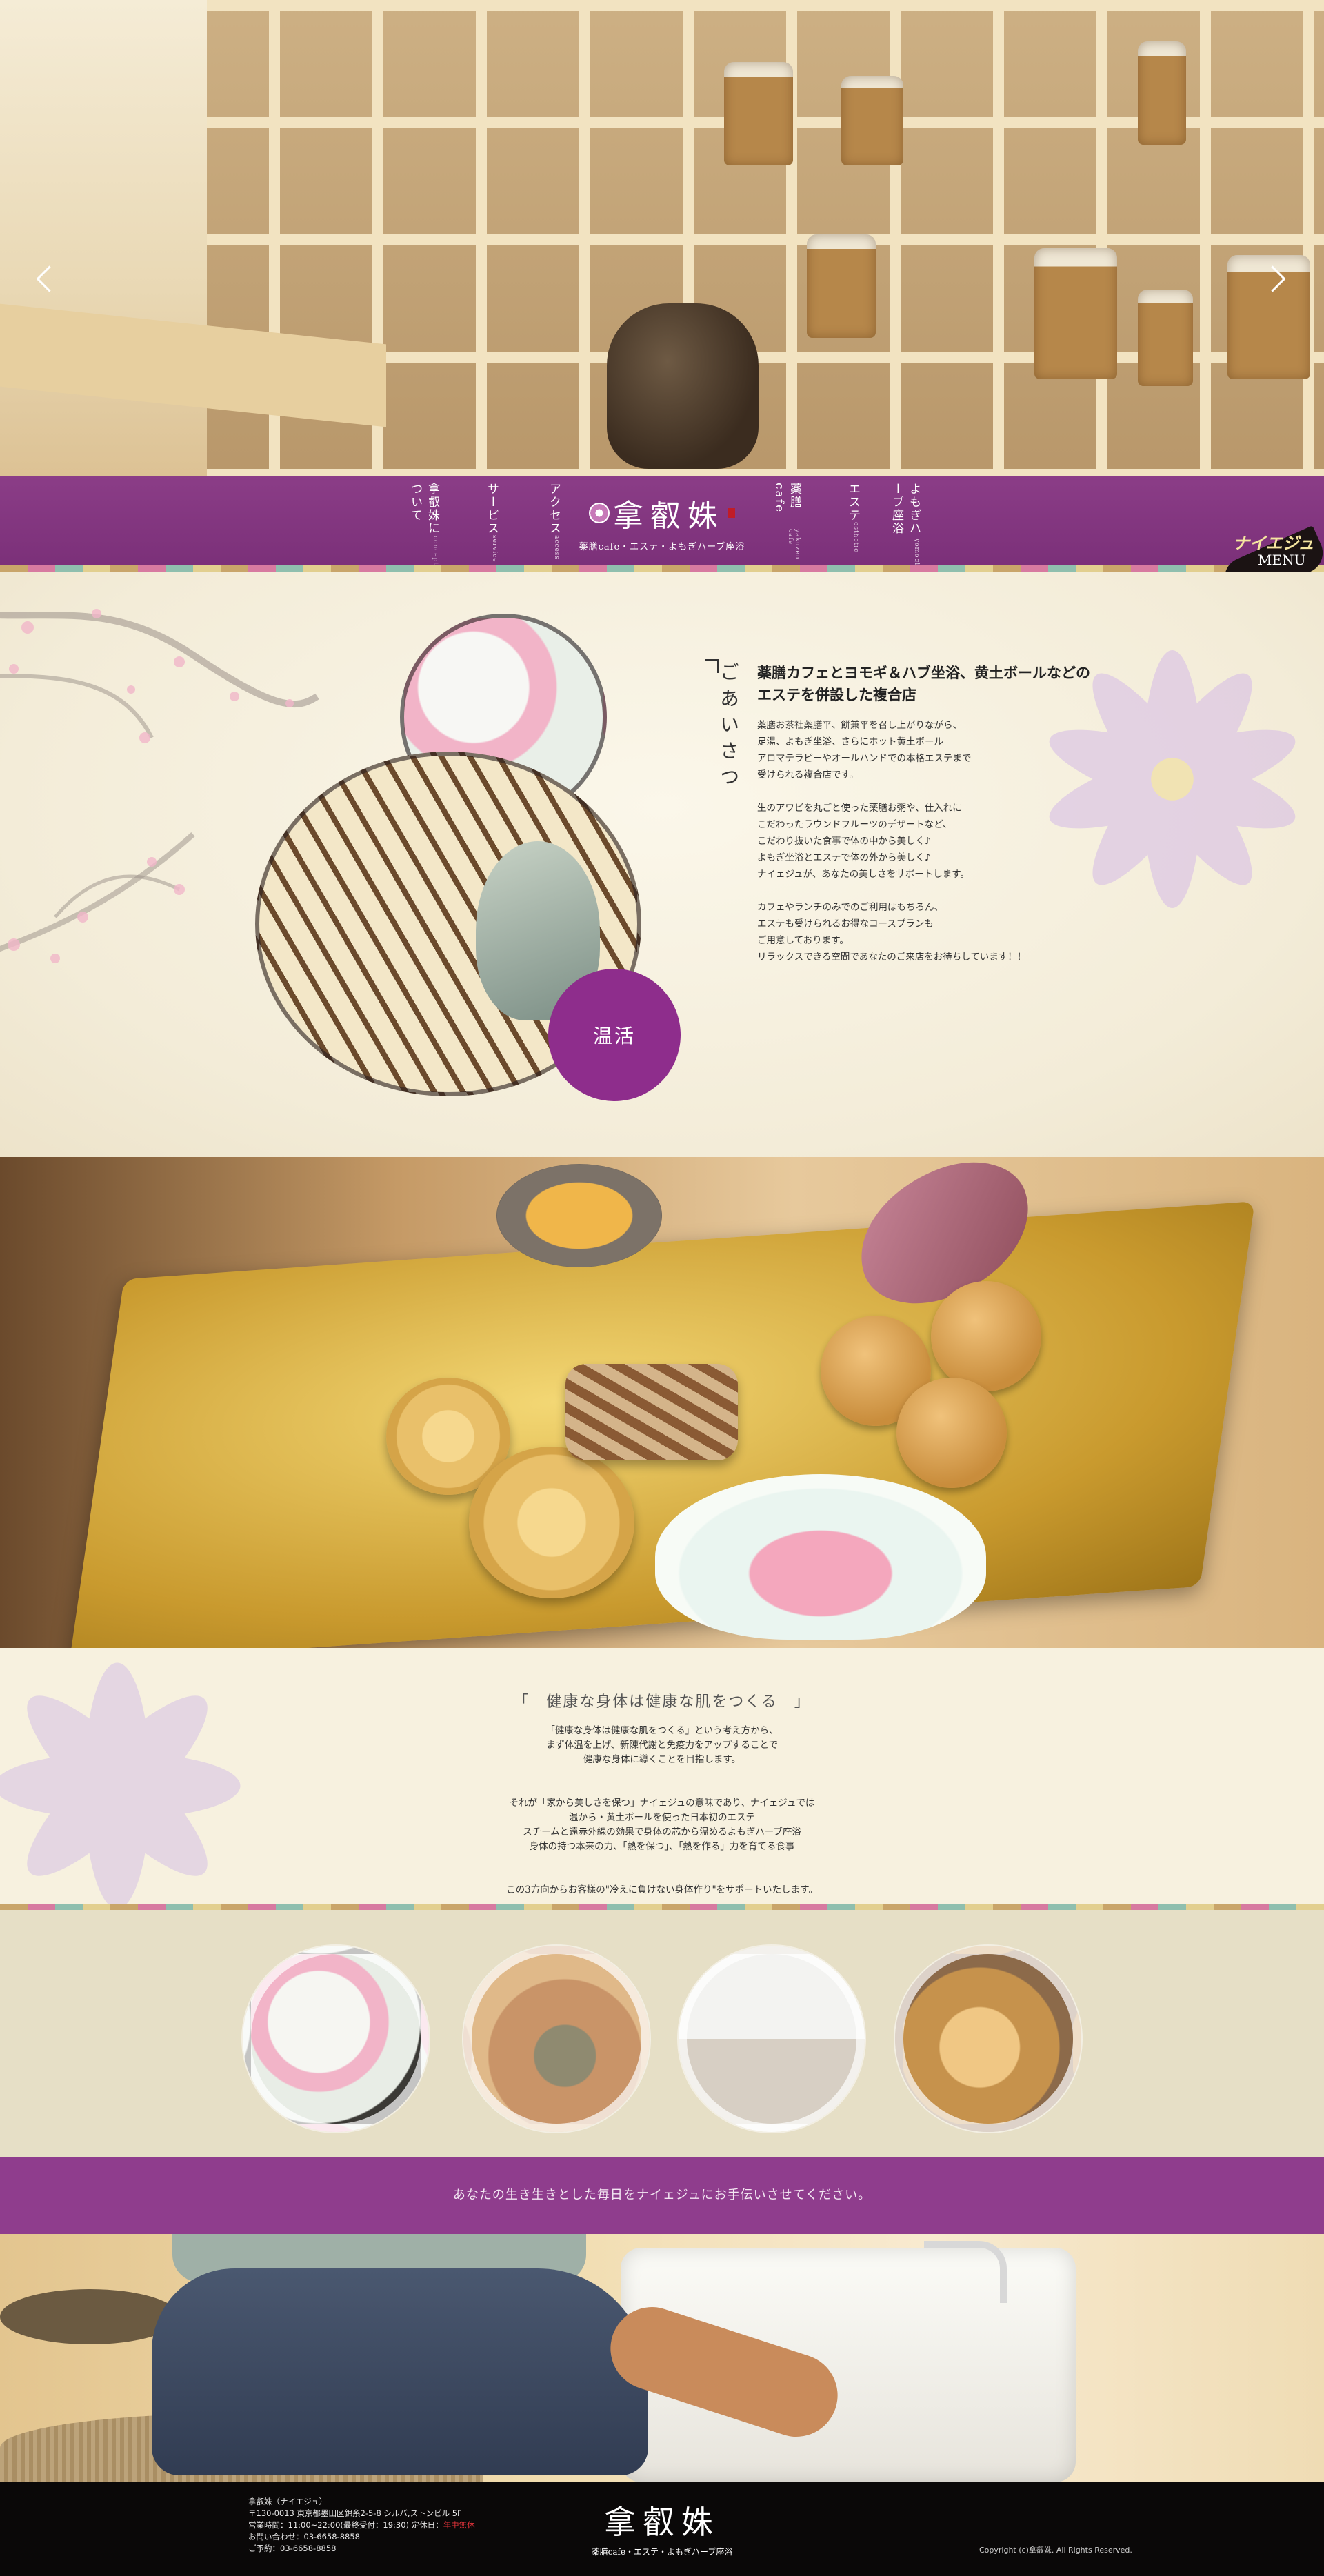  What do you see at coordinates (892, 957) in the screenshot?
I see `greeting-line: リラックスできる空間であなたのご来店をお待ちしています！！` at bounding box center [892, 957].